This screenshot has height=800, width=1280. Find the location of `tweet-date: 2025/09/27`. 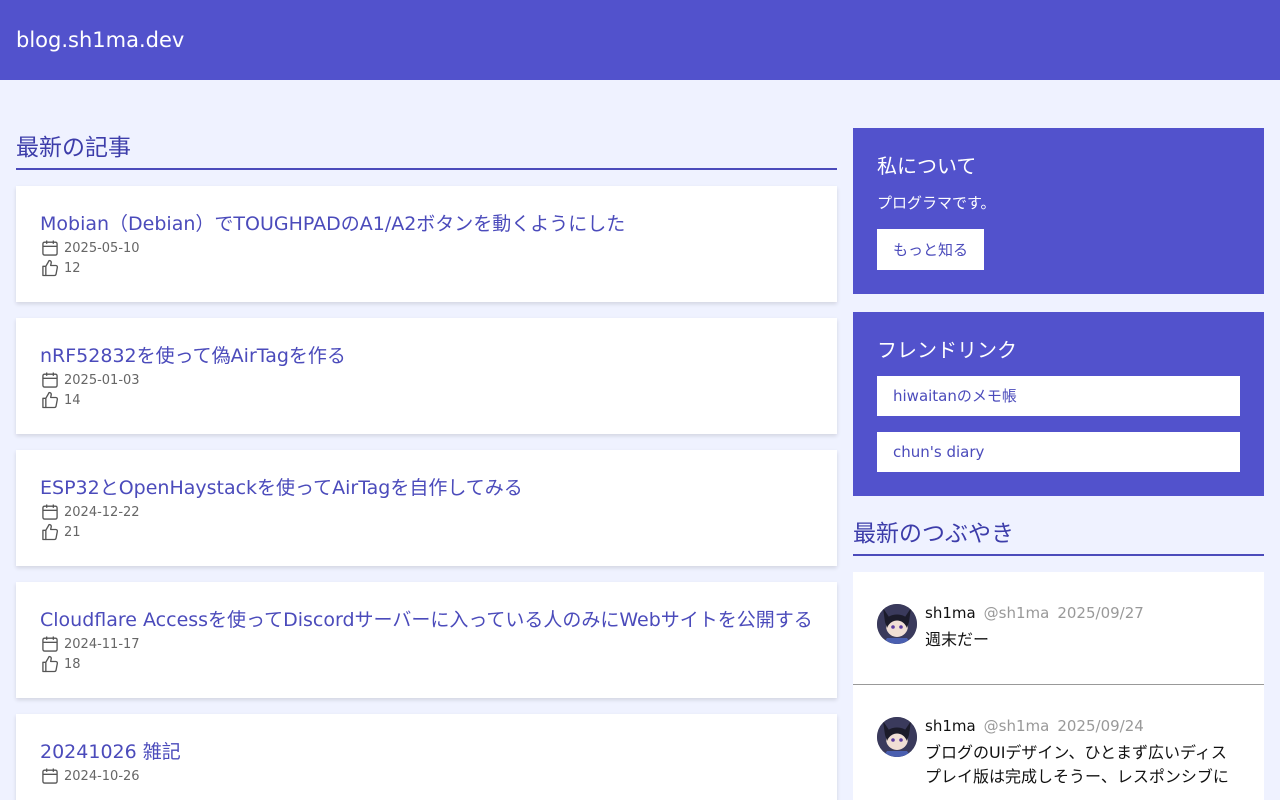

tweet-date: 2025/09/27 is located at coordinates (1100, 613).